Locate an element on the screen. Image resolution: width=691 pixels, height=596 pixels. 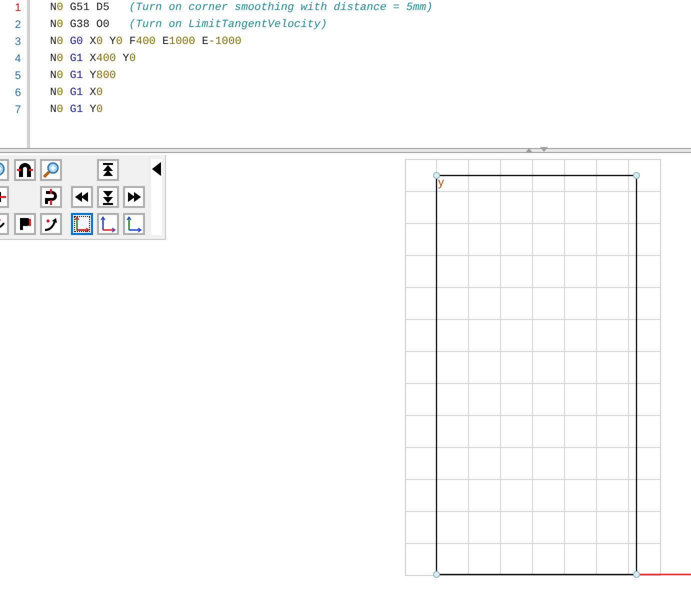
code-token: G51 is located at coordinates (80, 8).